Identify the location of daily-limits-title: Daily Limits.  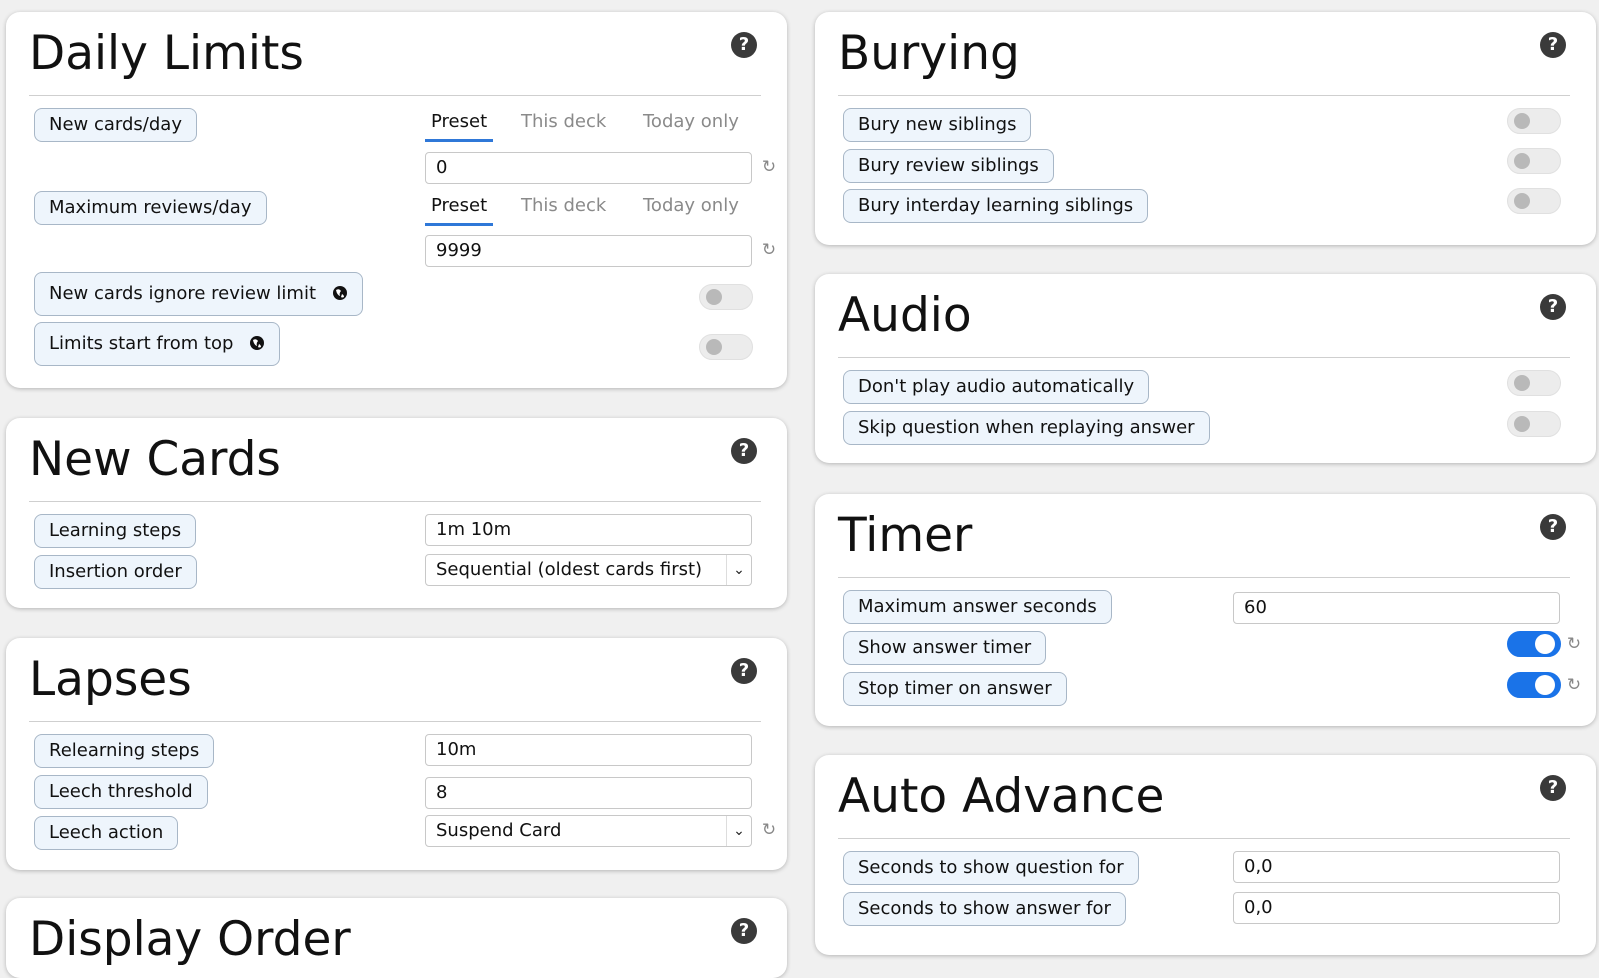
(166, 53).